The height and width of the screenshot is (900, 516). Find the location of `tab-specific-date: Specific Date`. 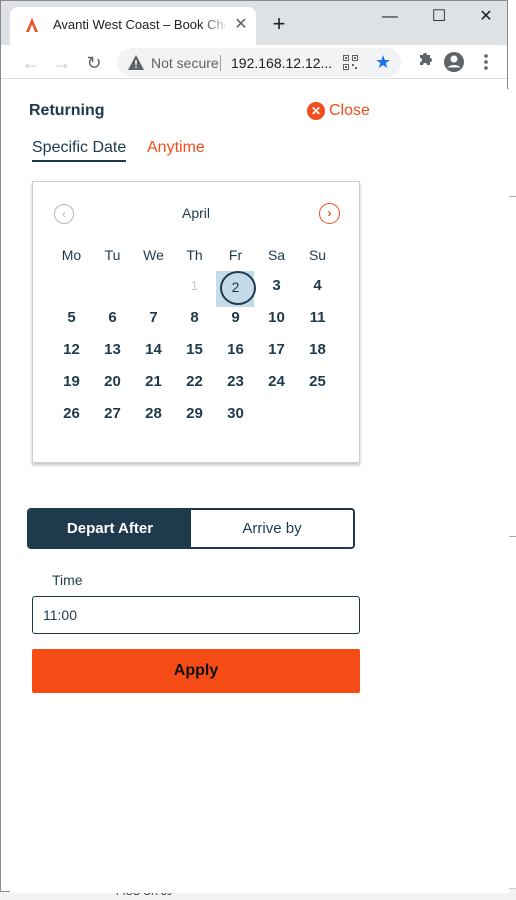

tab-specific-date: Specific Date is located at coordinates (79, 150).